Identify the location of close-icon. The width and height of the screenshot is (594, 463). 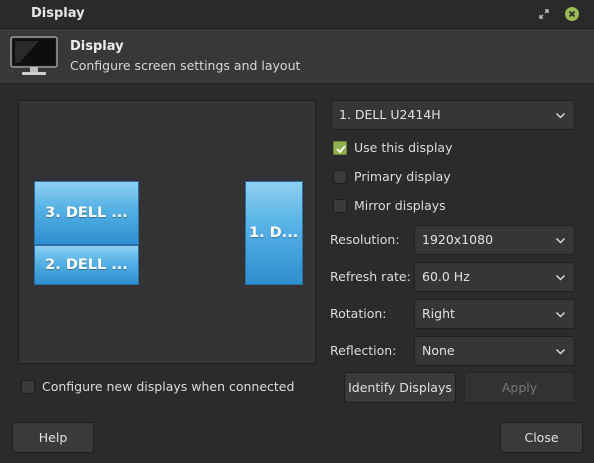
(572, 14).